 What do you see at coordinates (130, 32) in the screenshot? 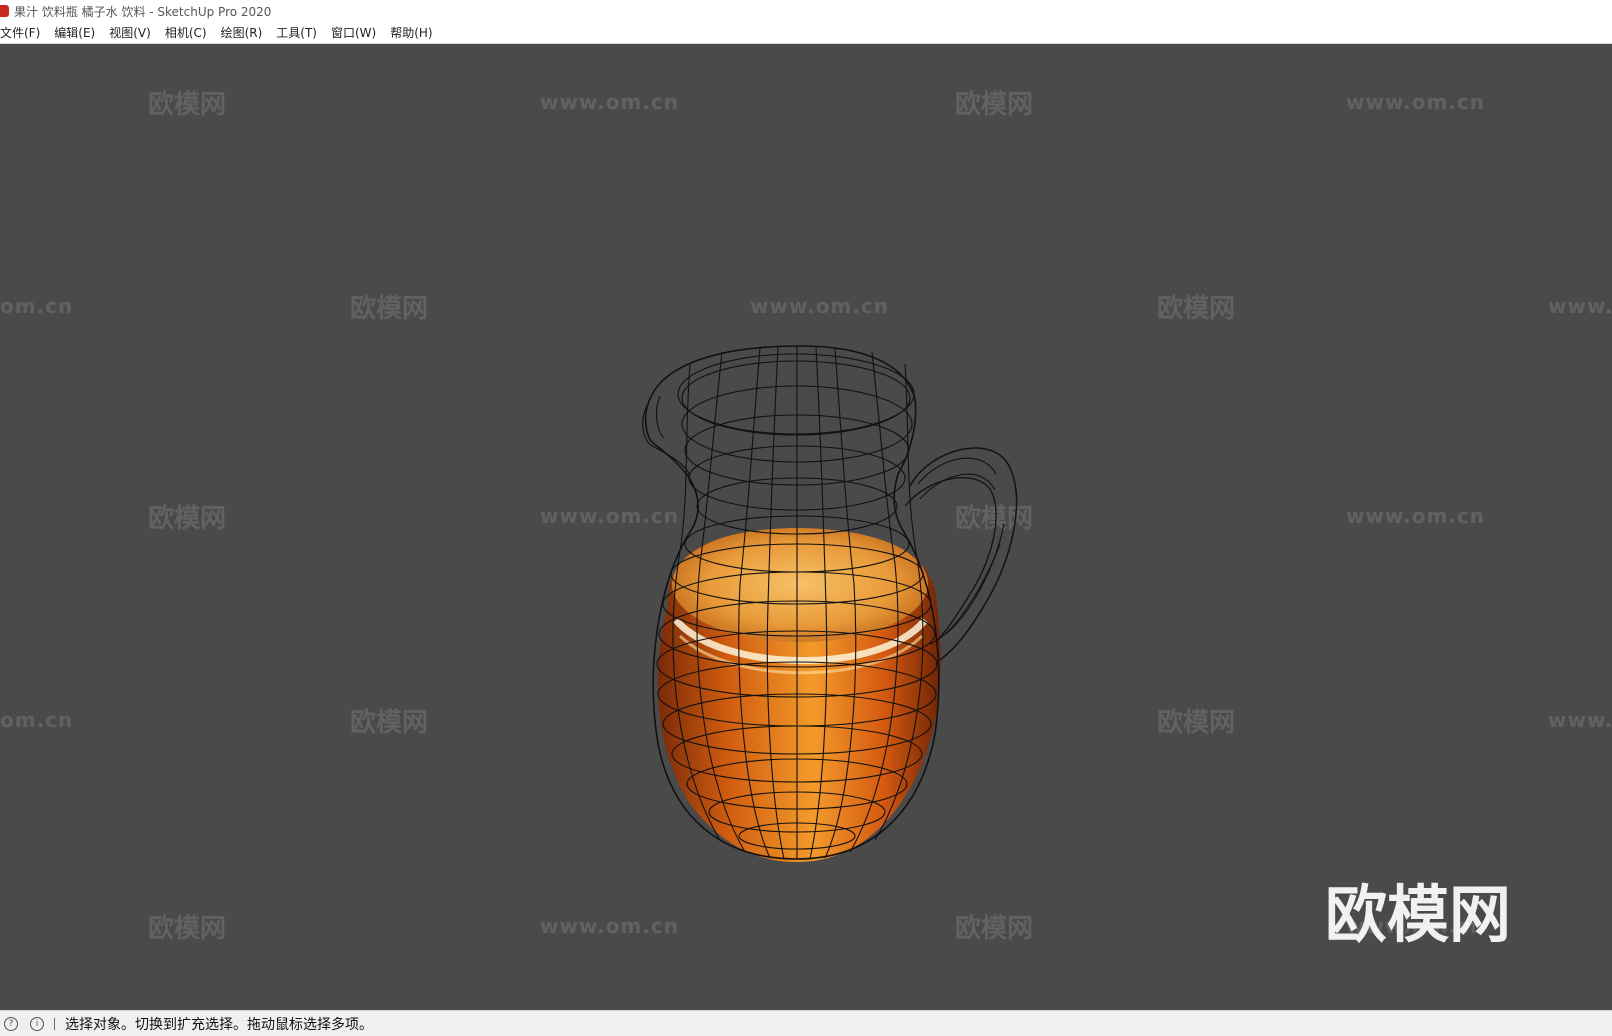
I see `menu-view: 视图(V)` at bounding box center [130, 32].